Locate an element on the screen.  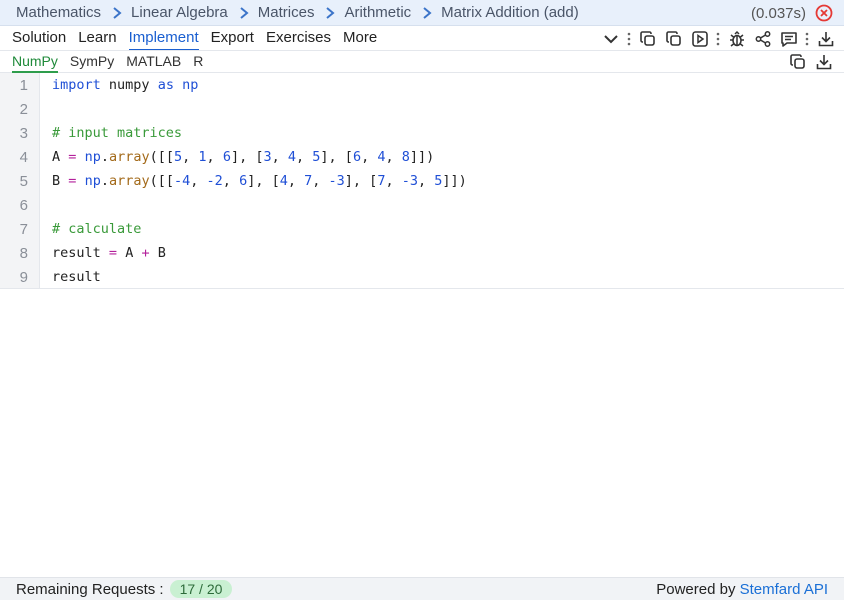
code-text: result is located at coordinates (70, 277).